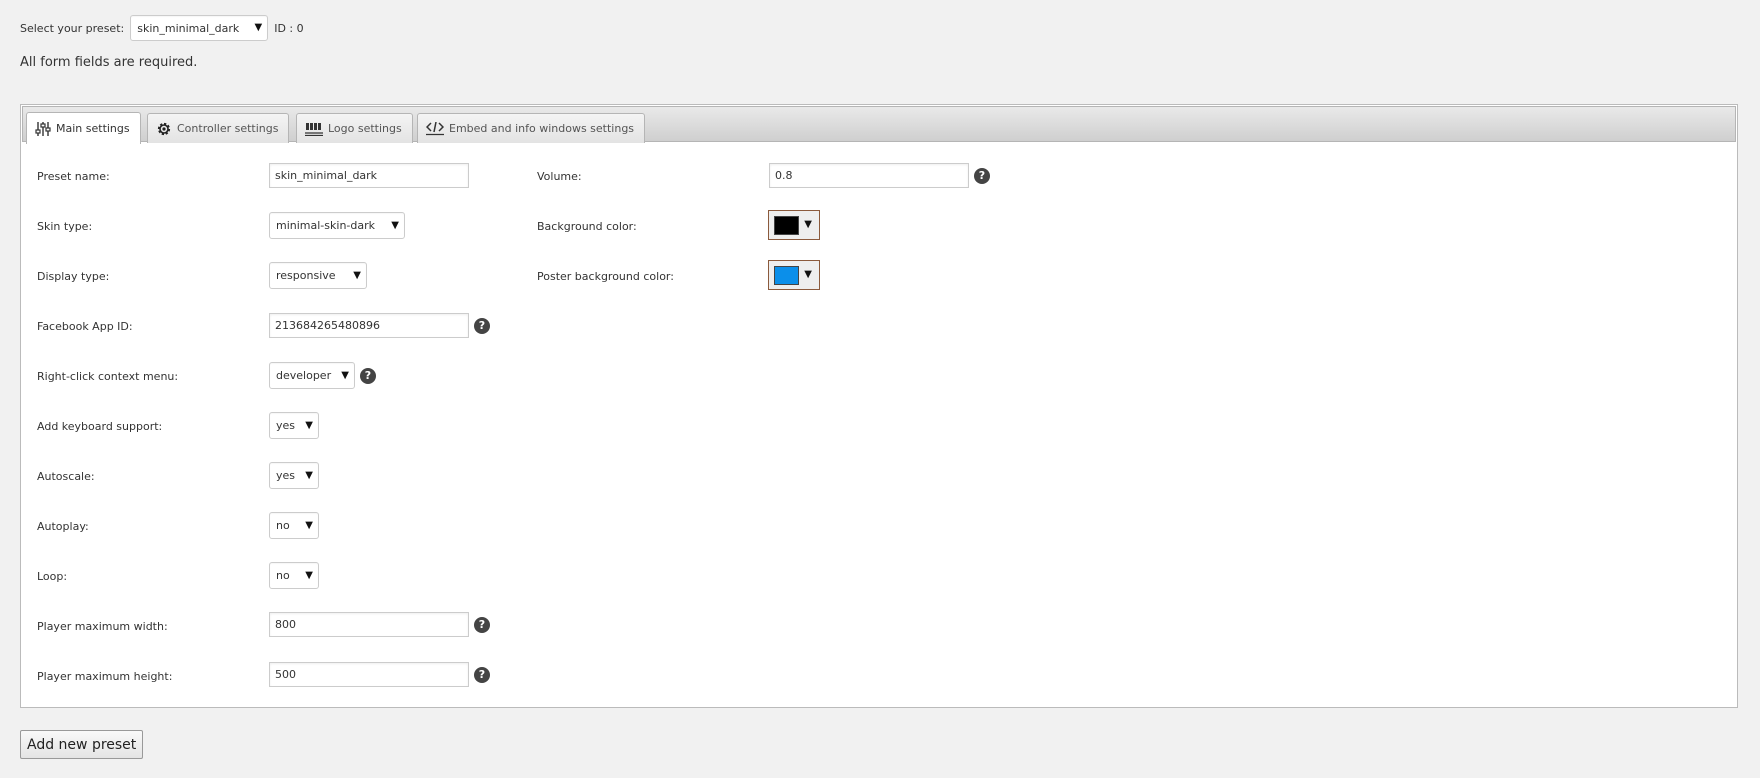 This screenshot has width=1760, height=778. Describe the element at coordinates (65, 226) in the screenshot. I see `skin-type-label: Skin type:` at that location.